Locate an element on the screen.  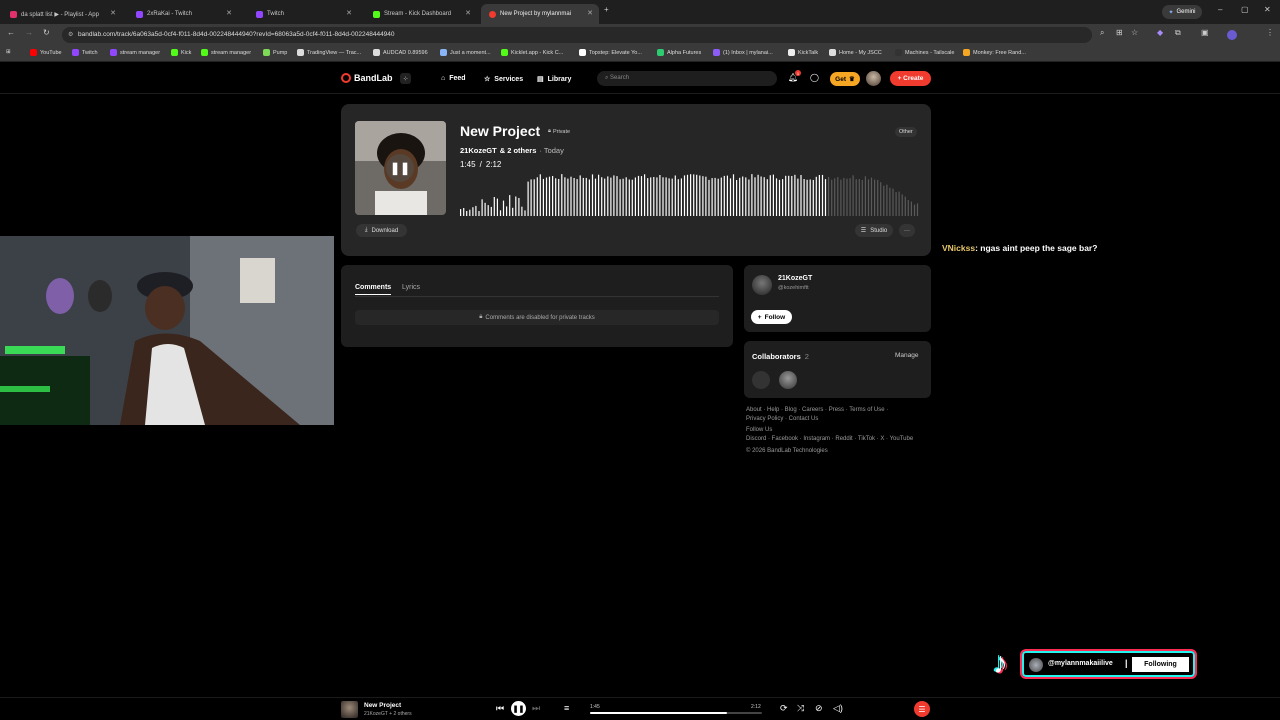
tab-bandlab-active: New Project by mylannmai ✕ is located at coordinates (540, 14).